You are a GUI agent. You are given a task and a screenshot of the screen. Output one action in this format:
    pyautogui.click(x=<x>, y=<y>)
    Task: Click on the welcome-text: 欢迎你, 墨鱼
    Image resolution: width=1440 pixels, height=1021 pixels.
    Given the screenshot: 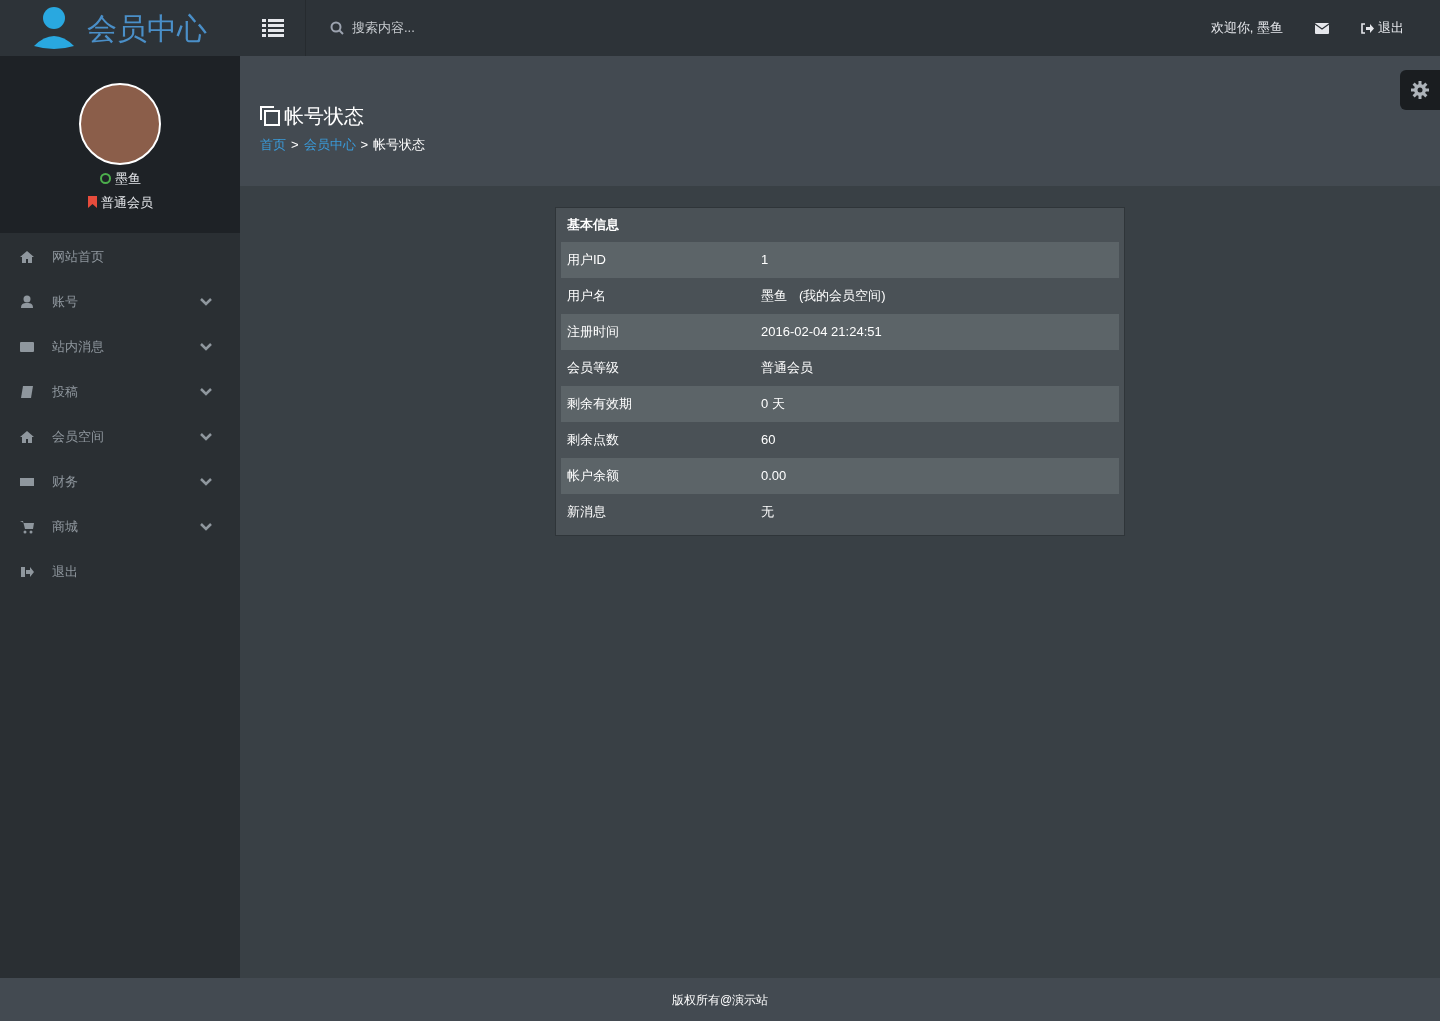 What is the action you would take?
    pyautogui.click(x=1246, y=28)
    